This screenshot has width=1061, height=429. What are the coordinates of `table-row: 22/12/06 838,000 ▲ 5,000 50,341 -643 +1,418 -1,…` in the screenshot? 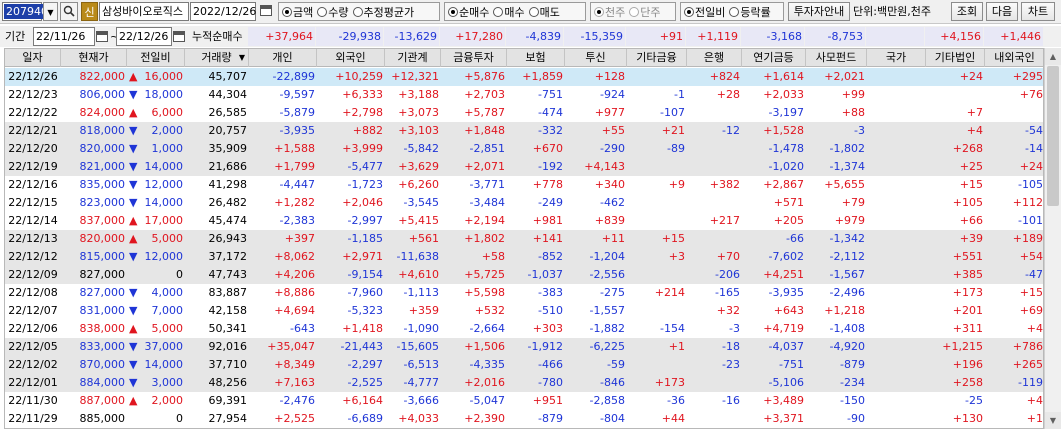 It's located at (524, 329).